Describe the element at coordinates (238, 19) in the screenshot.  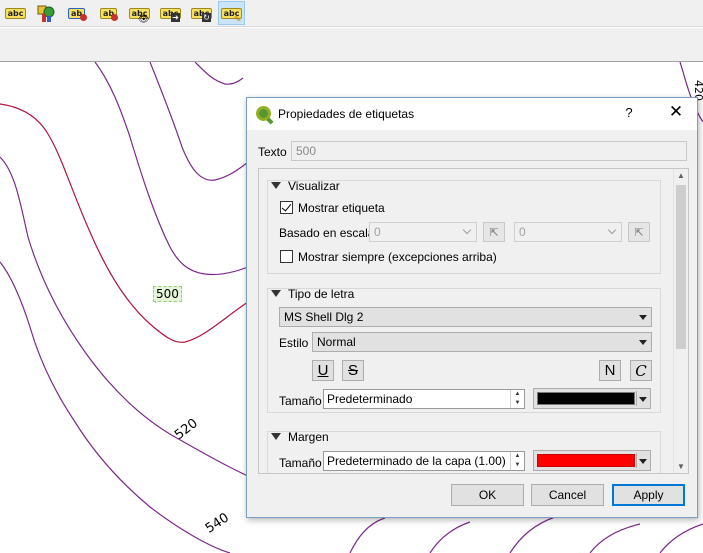
I see `pencil-icon: ✎` at that location.